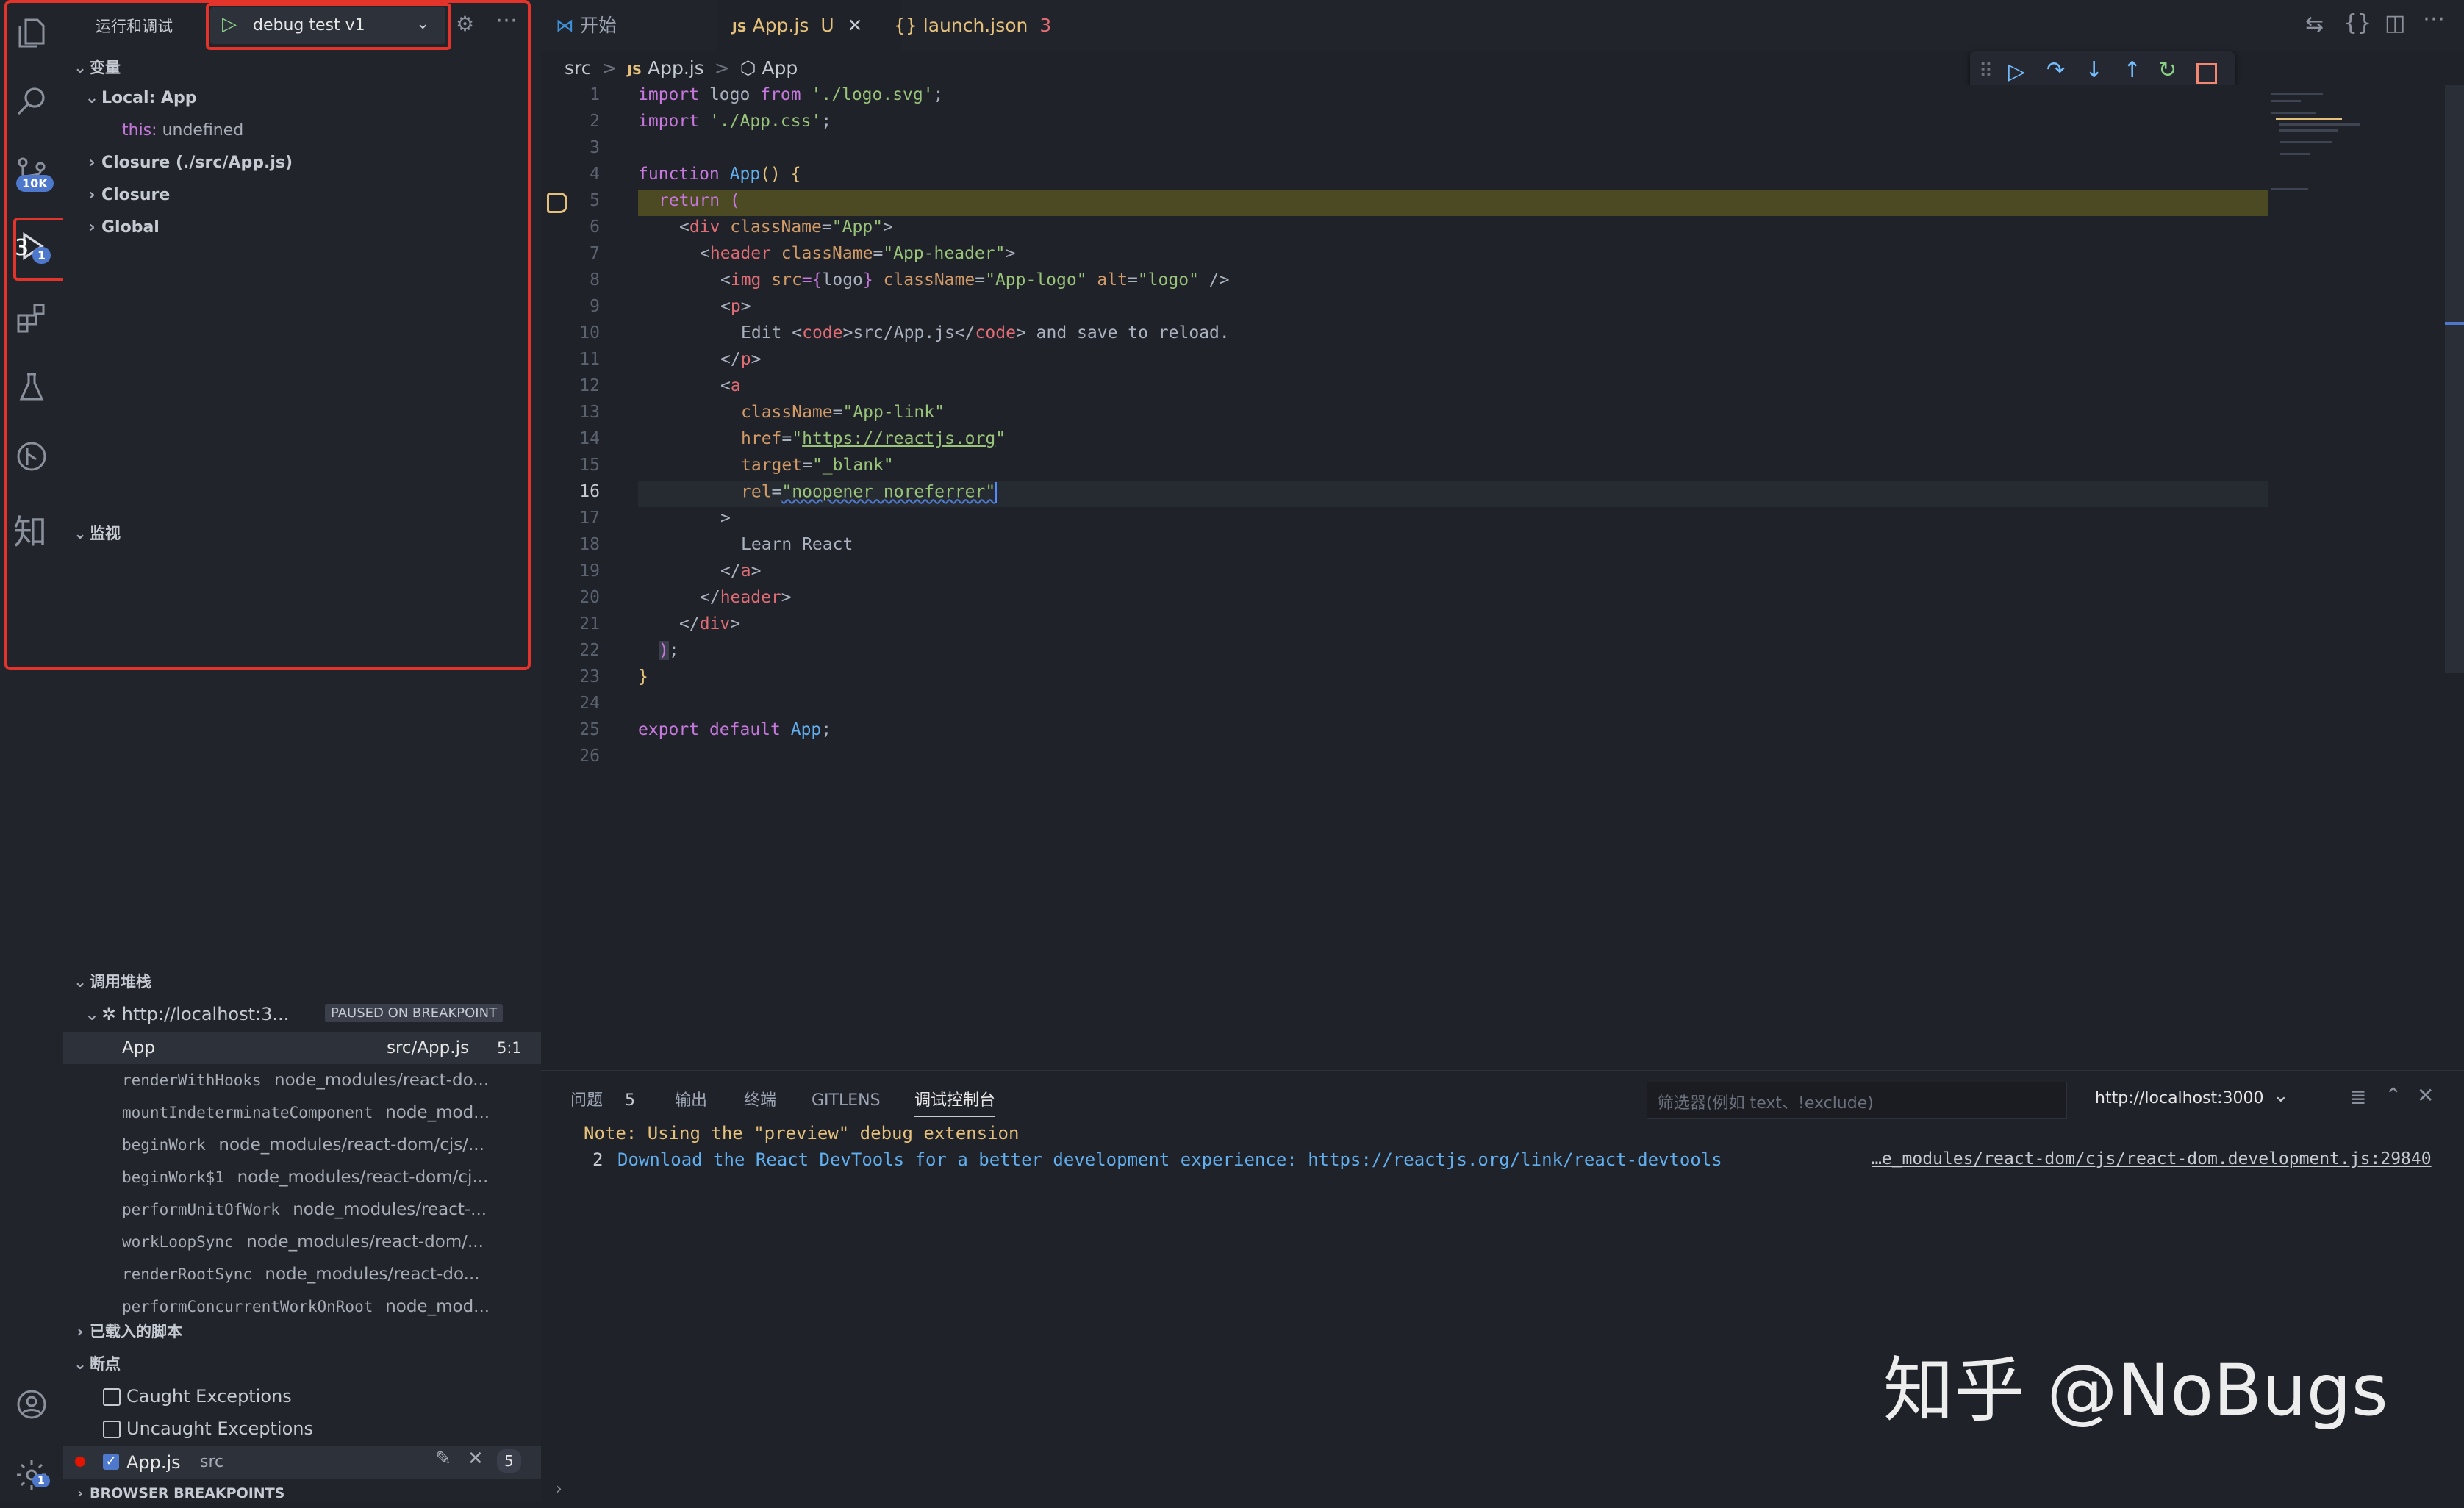 The image size is (2464, 1508). I want to click on compare-changes-icon: ⇆, so click(2315, 24).